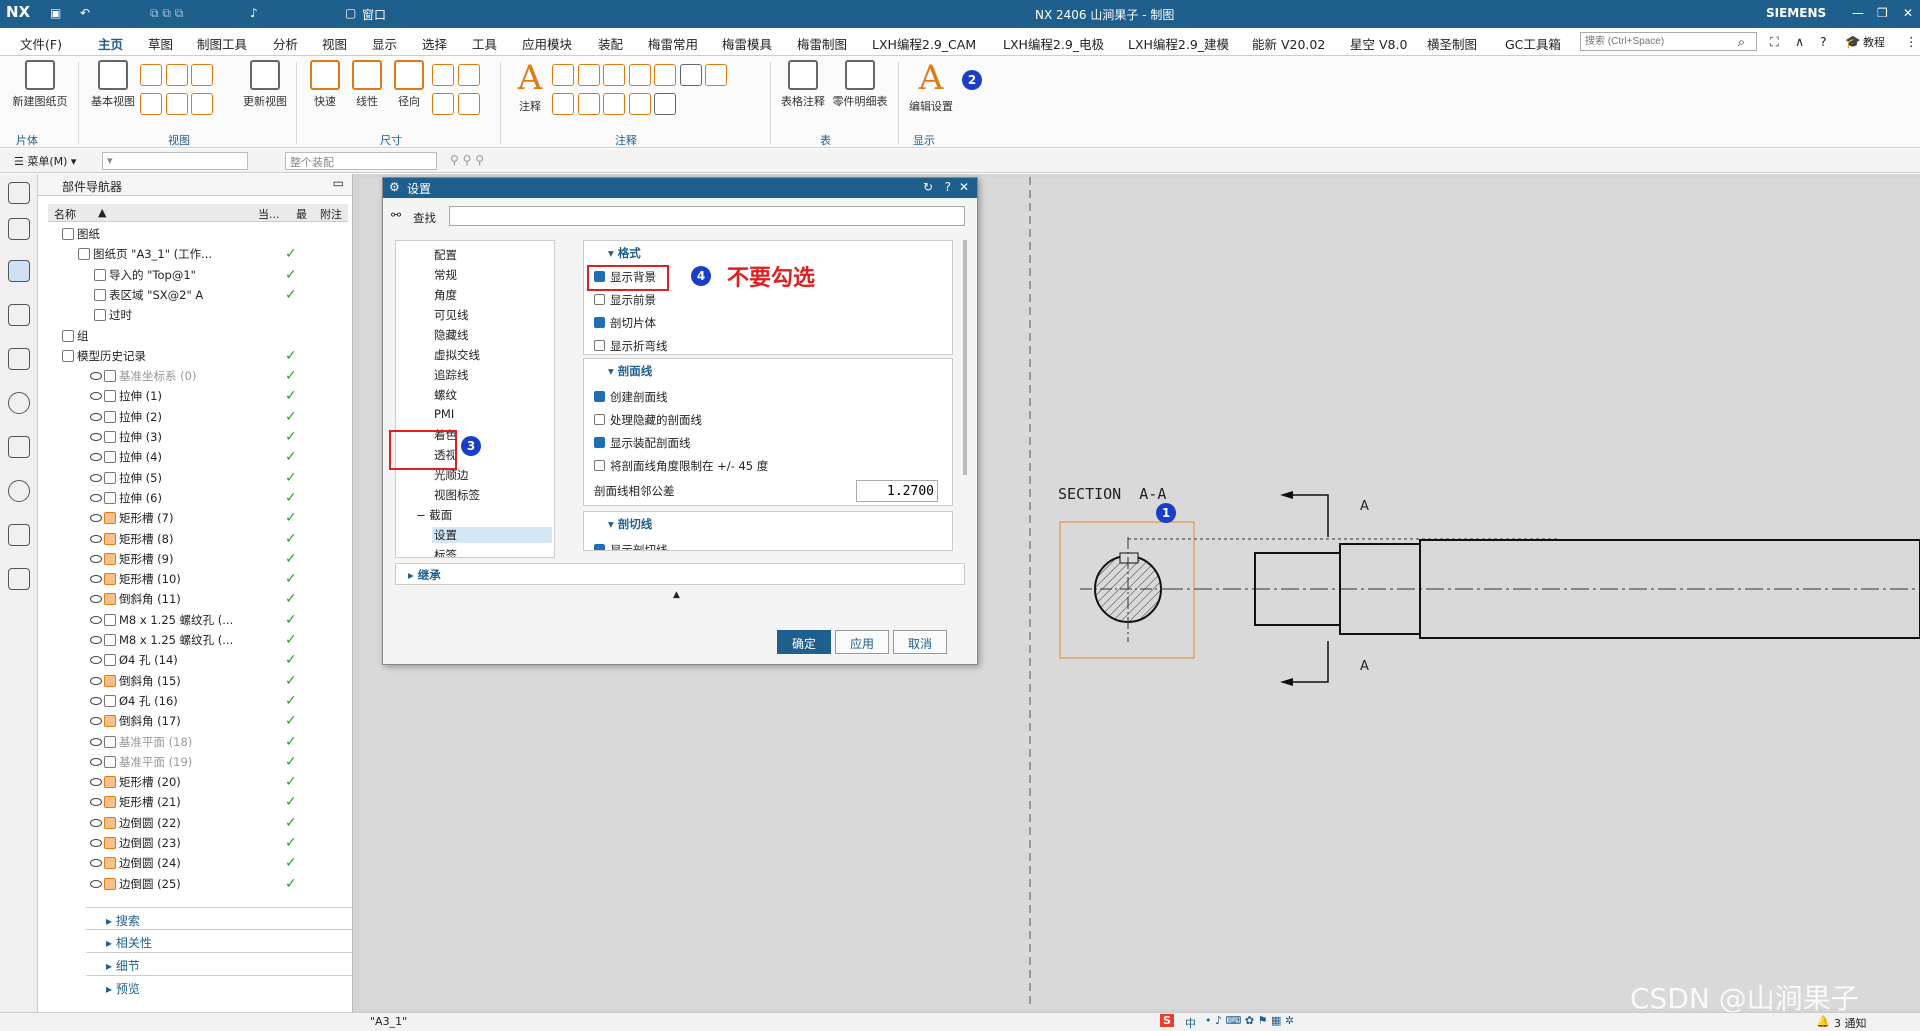  What do you see at coordinates (631, 397) in the screenshot?
I see `create-hatch-checkbox: 创建剖面线` at bounding box center [631, 397].